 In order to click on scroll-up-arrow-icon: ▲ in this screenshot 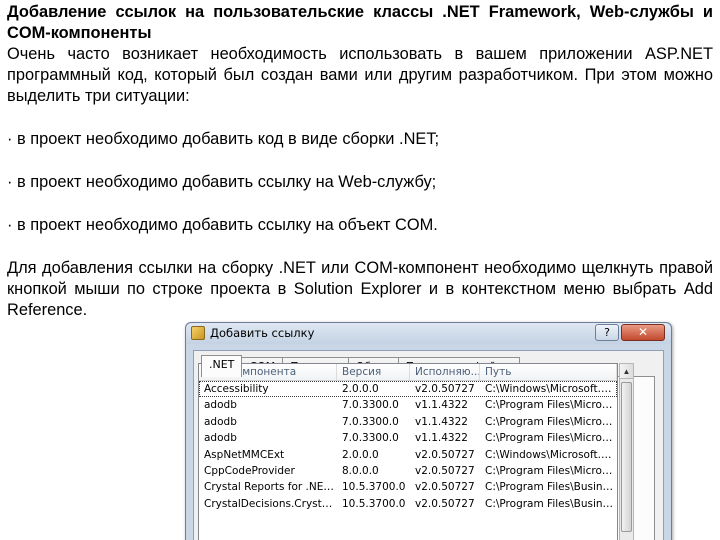, I will do `click(626, 371)`.